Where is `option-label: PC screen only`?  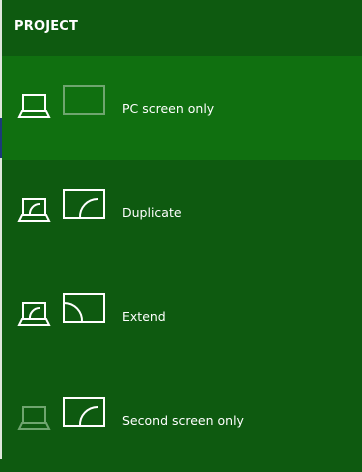 option-label: PC screen only is located at coordinates (168, 108).